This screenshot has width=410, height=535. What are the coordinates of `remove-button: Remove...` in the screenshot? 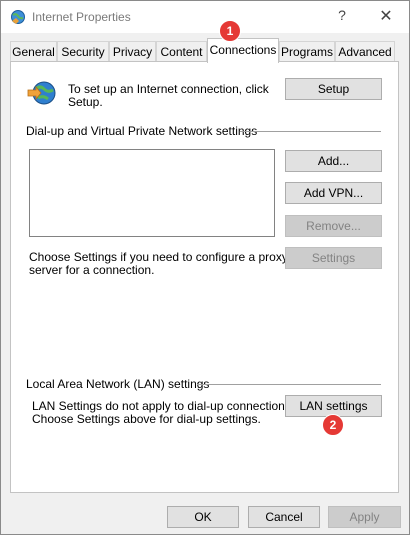 It's located at (333, 226).